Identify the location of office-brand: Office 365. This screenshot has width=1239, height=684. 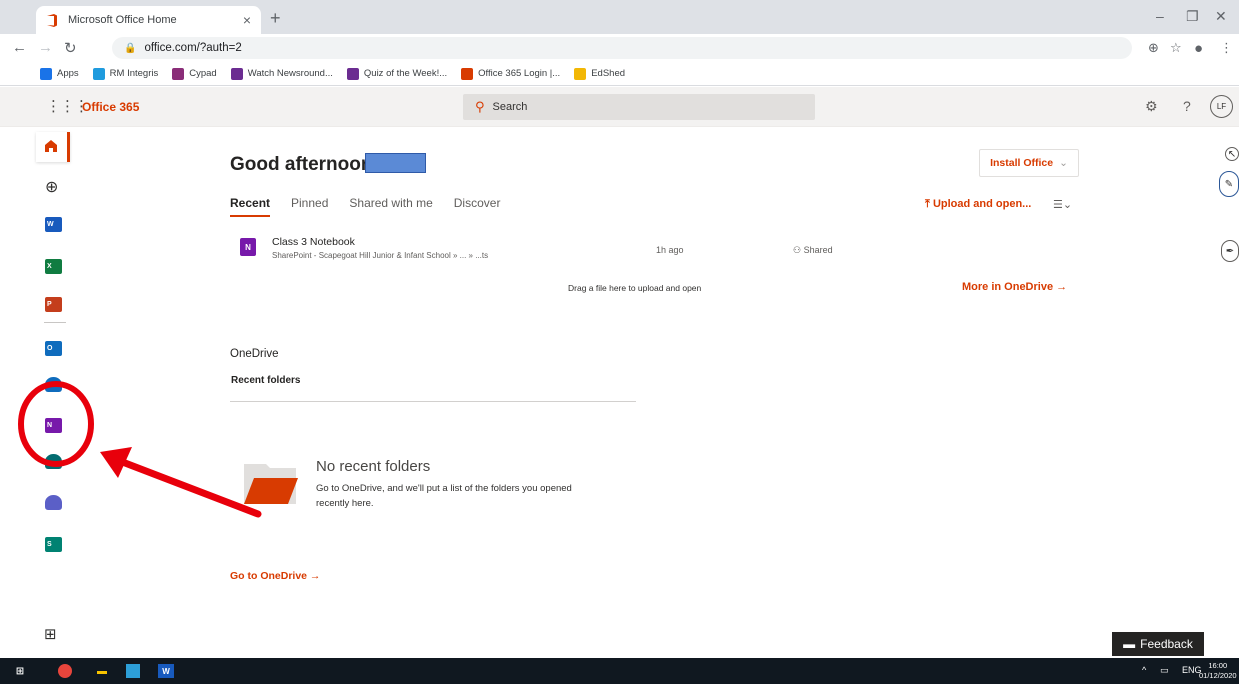
(110, 107).